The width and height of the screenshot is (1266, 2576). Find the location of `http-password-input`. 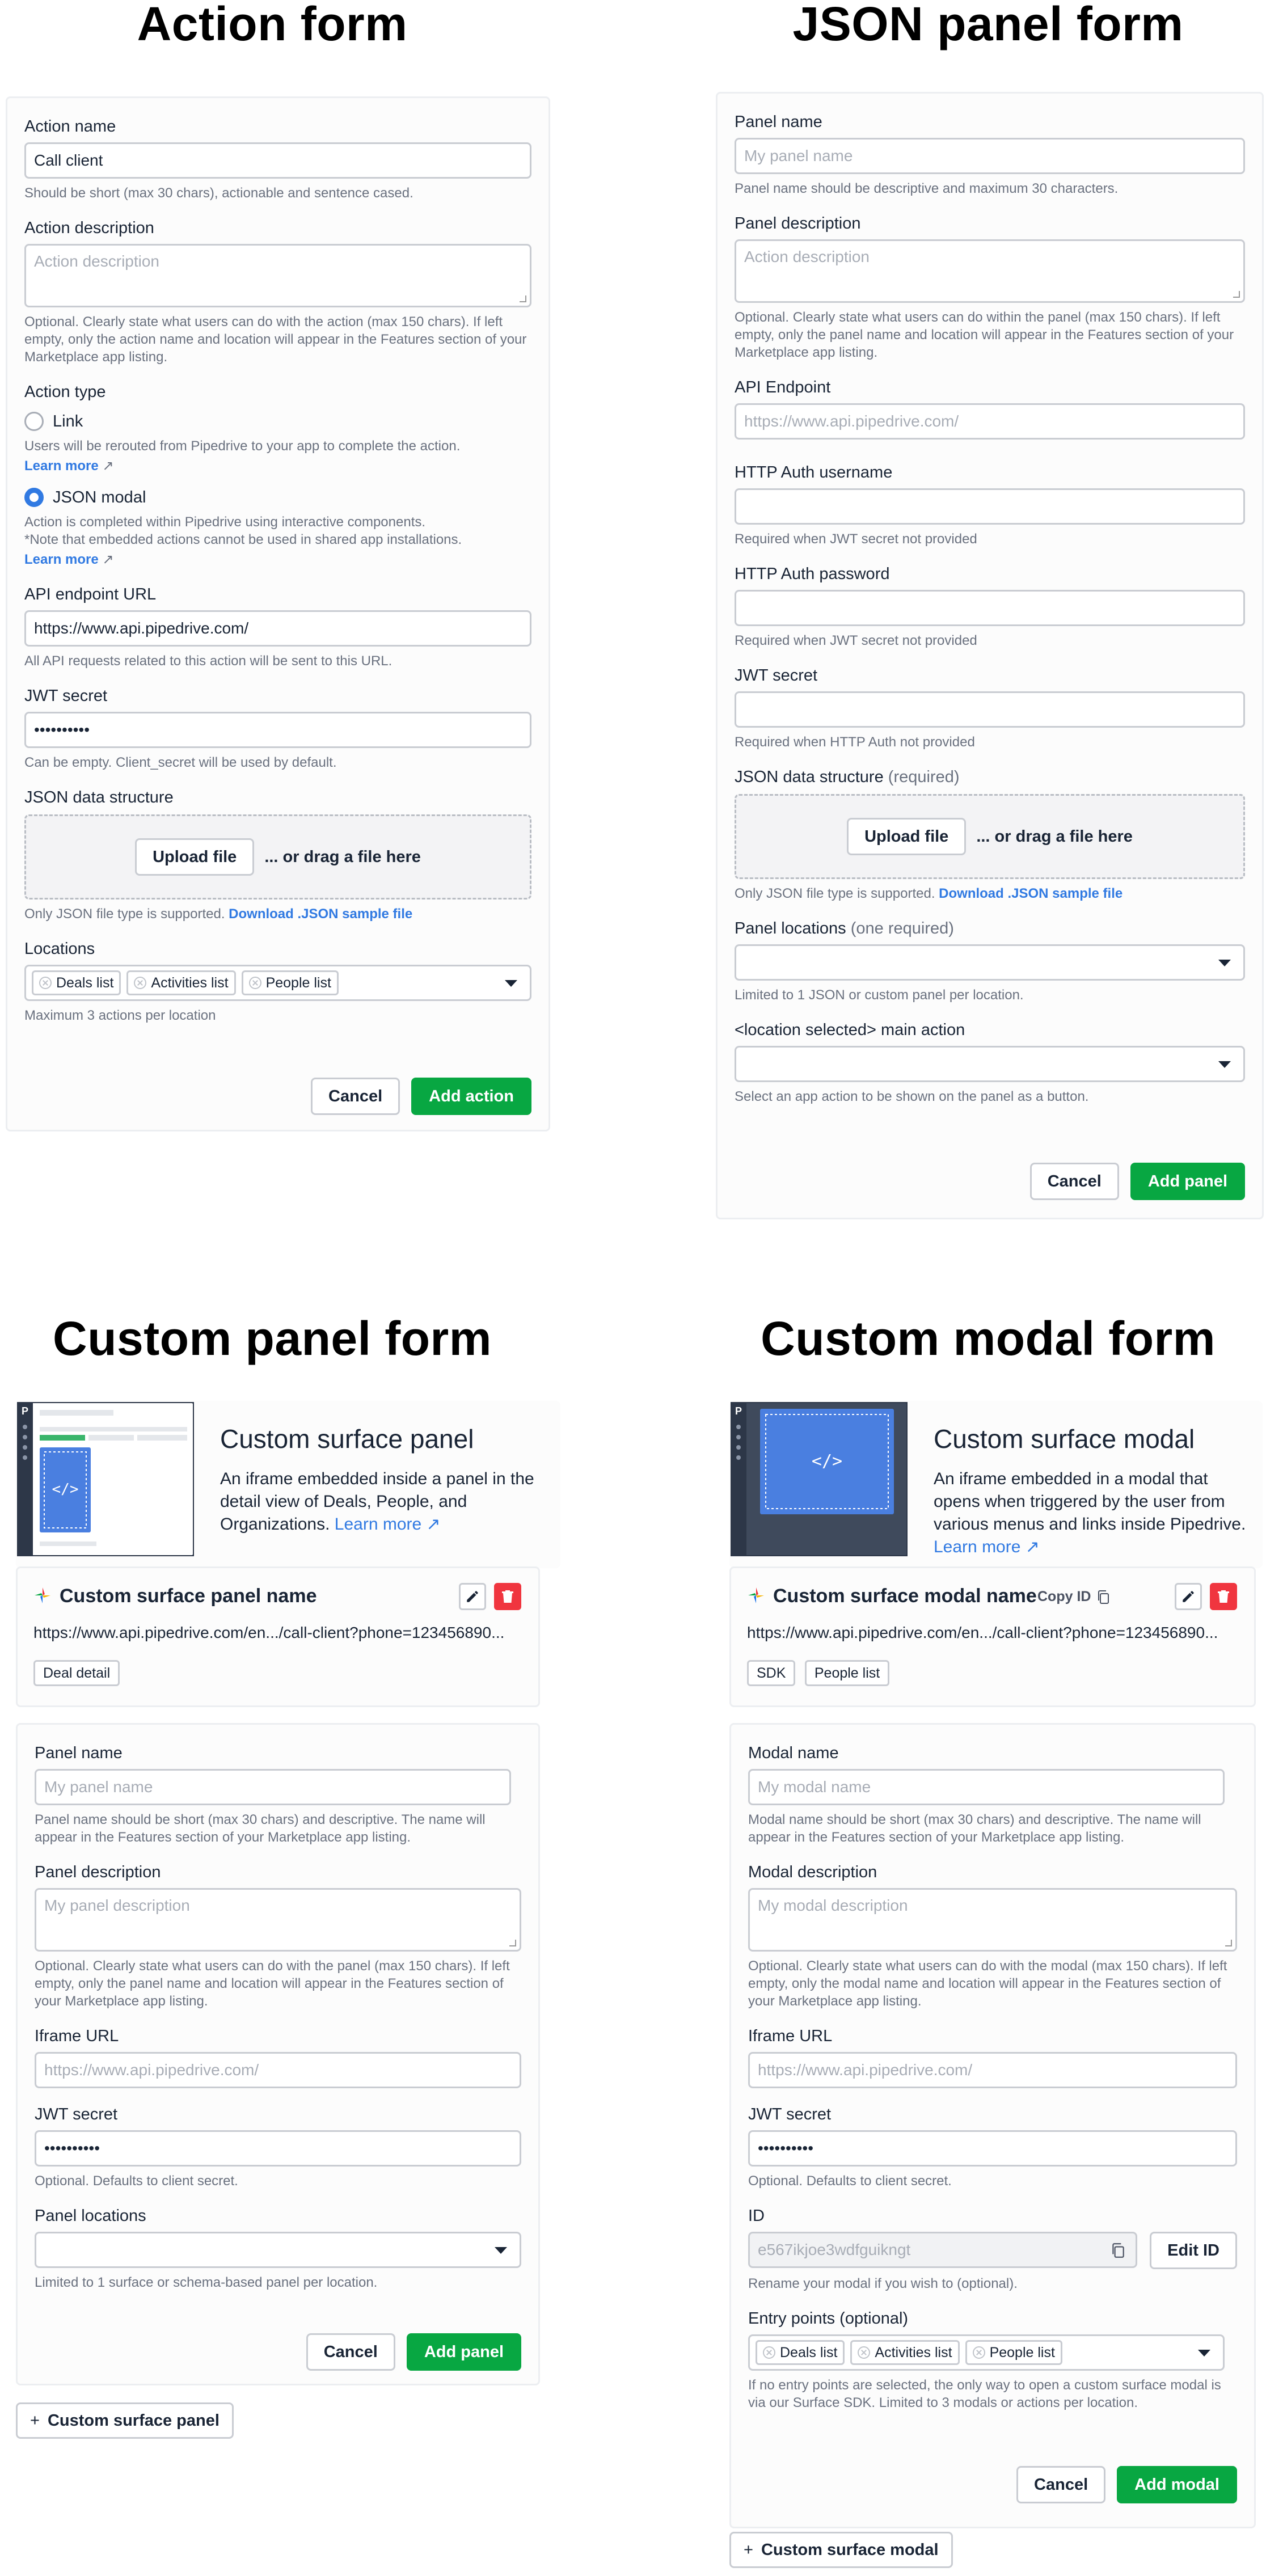

http-password-input is located at coordinates (990, 608).